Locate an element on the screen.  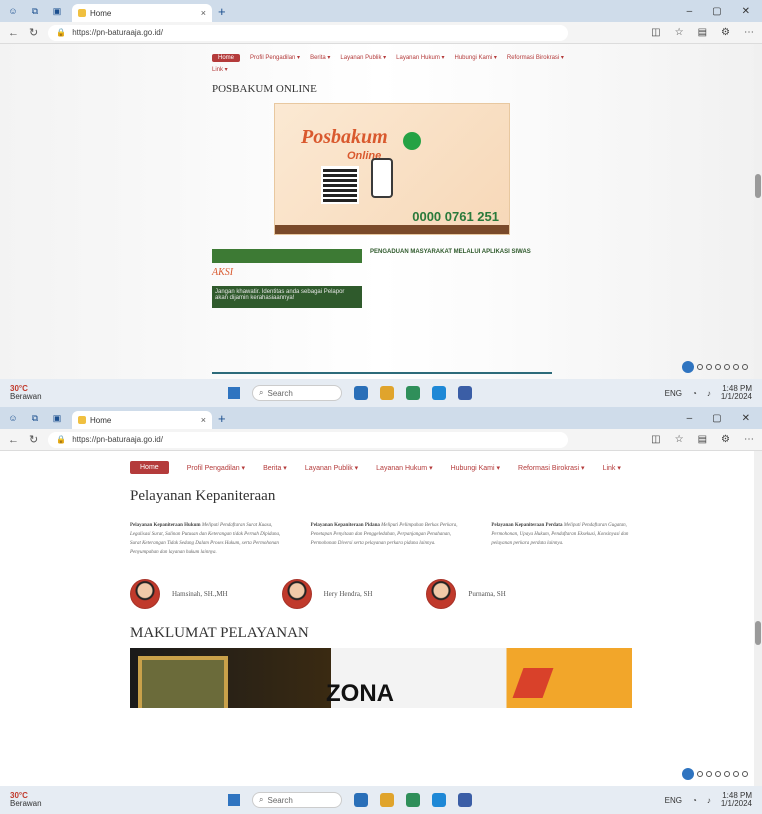
posbakum-banner: Posbakum Online 0000 0761 251 is located at coordinates (392, 169).